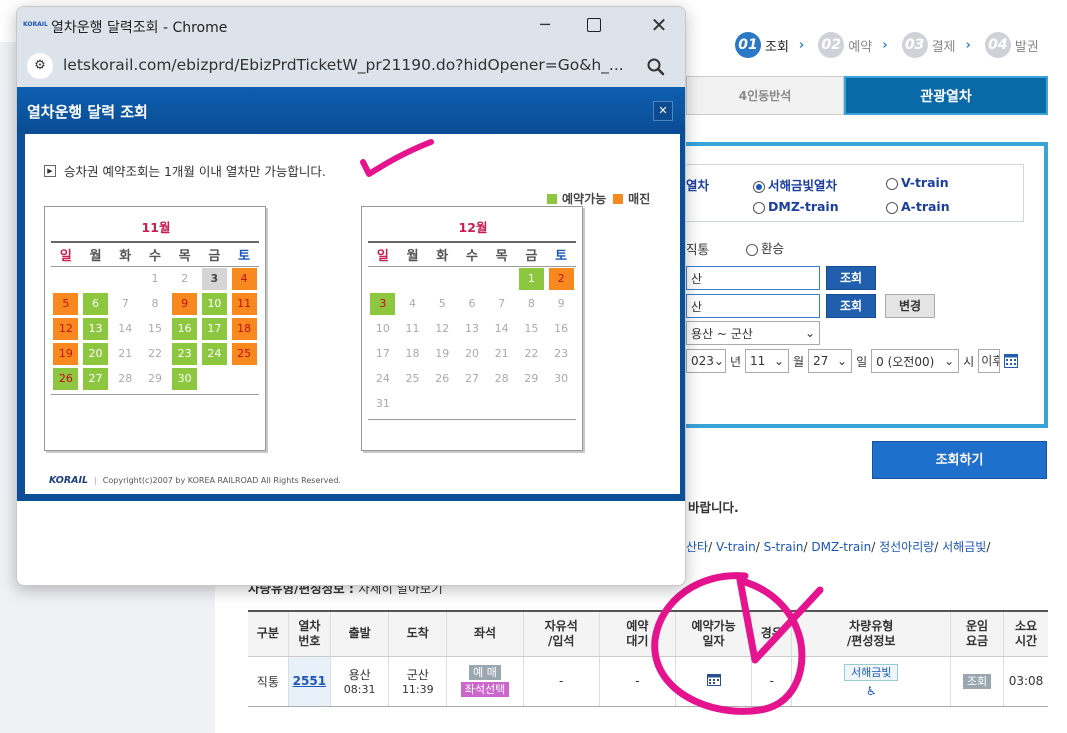 The width and height of the screenshot is (1067, 733). I want to click on calendar-day: 5, so click(66, 303).